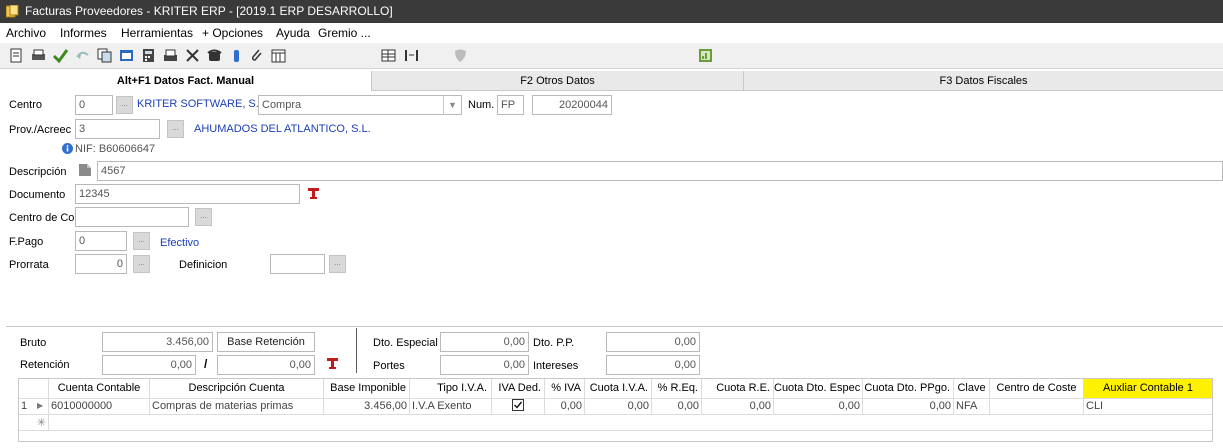 The height and width of the screenshot is (448, 1223). I want to click on descripcion-field: 4567, so click(660, 171).